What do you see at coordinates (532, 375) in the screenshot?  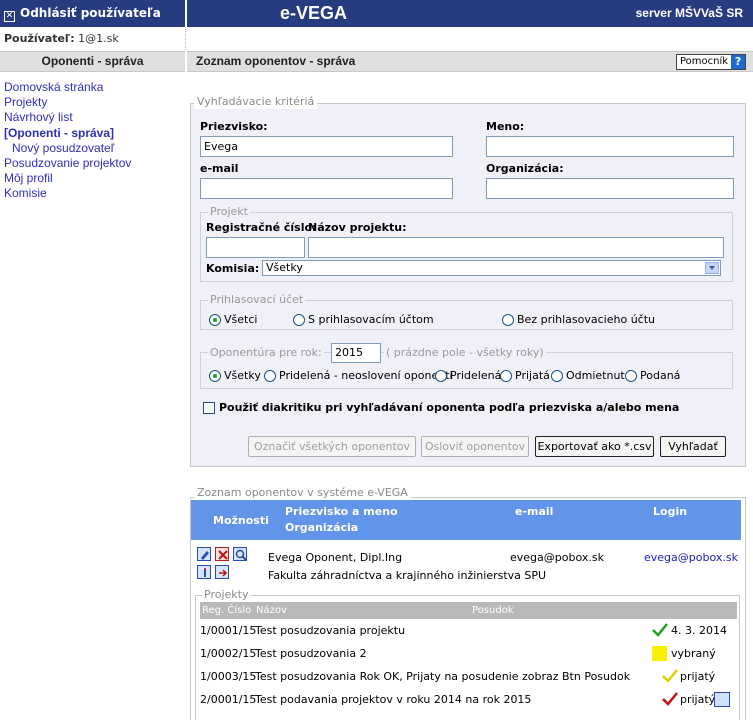 I see `radio-label: Prijatá` at bounding box center [532, 375].